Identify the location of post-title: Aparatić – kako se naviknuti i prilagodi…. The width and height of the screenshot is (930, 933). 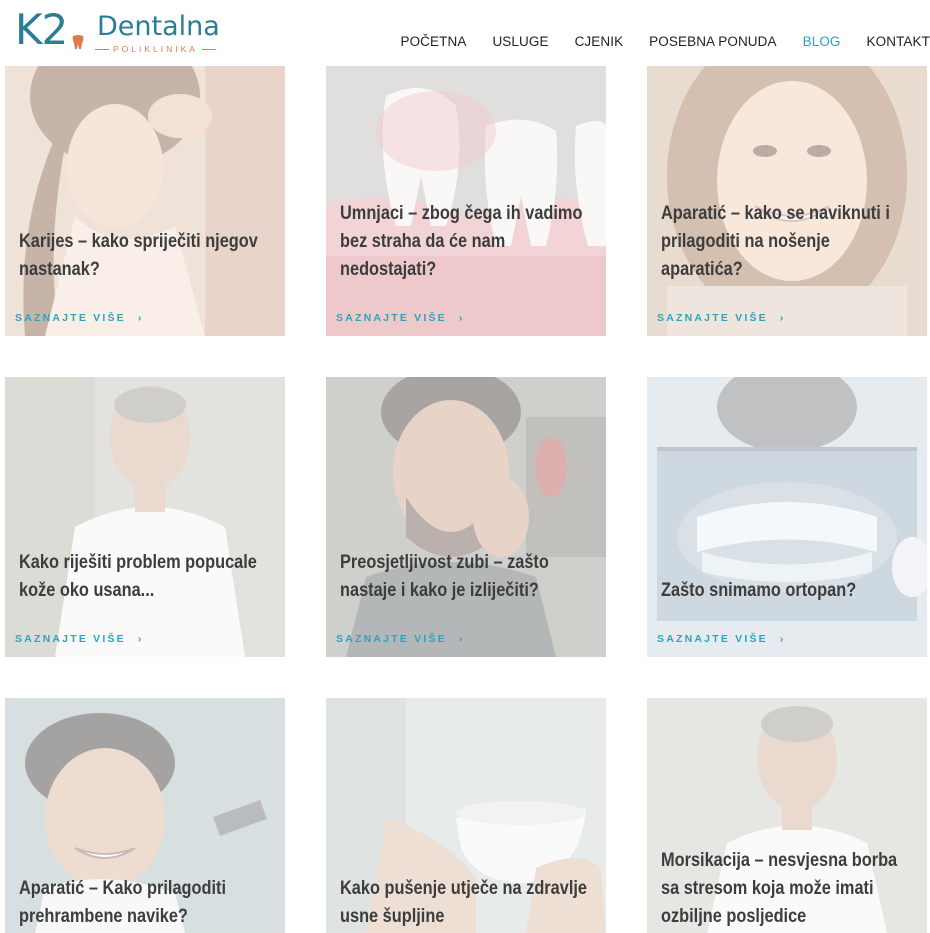
(788, 242).